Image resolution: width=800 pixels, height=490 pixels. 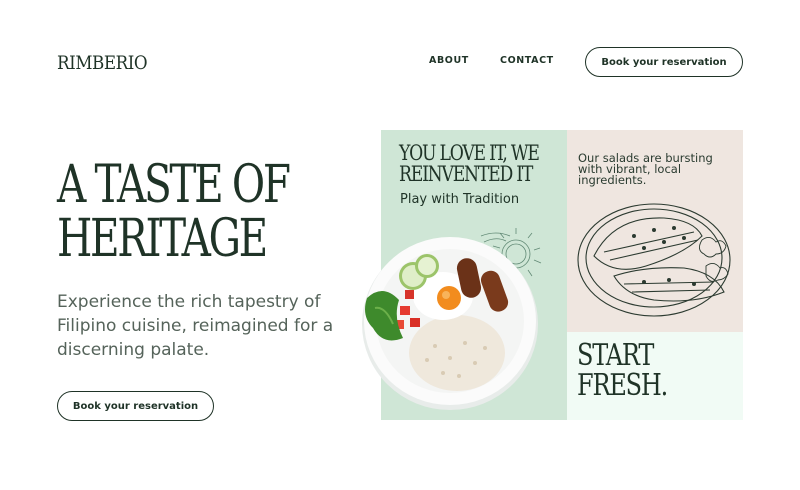 I want to click on green-panel-title-line-1: YOU LOVE IT, WE, so click(x=469, y=153).